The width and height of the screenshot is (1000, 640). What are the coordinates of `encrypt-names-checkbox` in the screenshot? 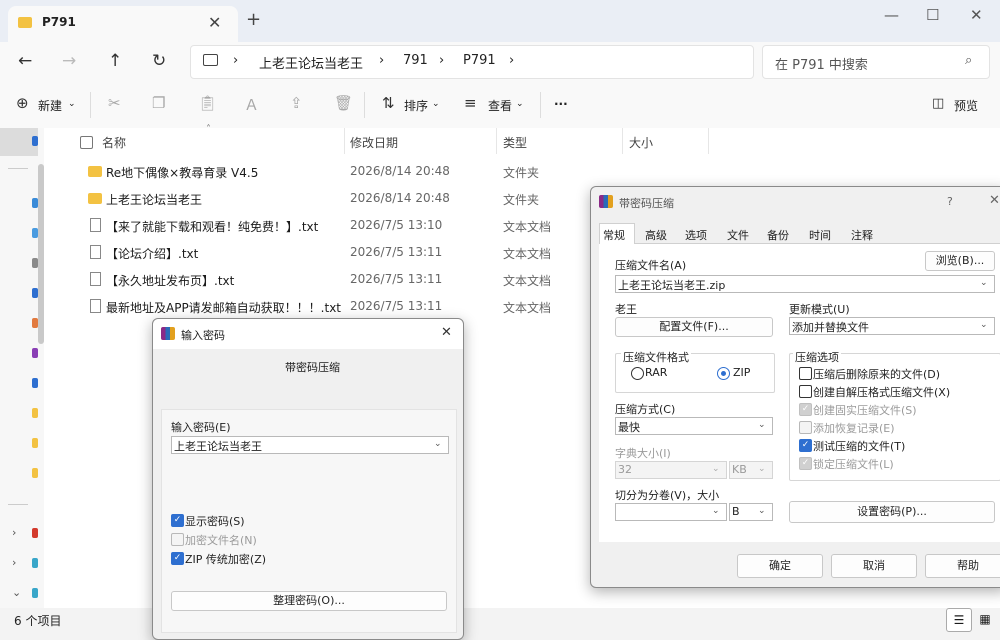 It's located at (177, 539).